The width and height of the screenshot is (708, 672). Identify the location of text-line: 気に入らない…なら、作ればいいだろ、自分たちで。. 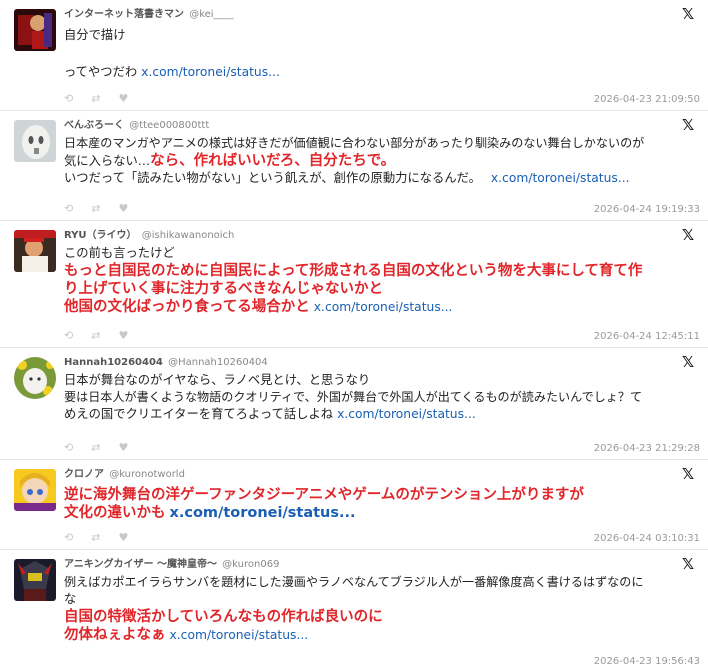
(379, 161).